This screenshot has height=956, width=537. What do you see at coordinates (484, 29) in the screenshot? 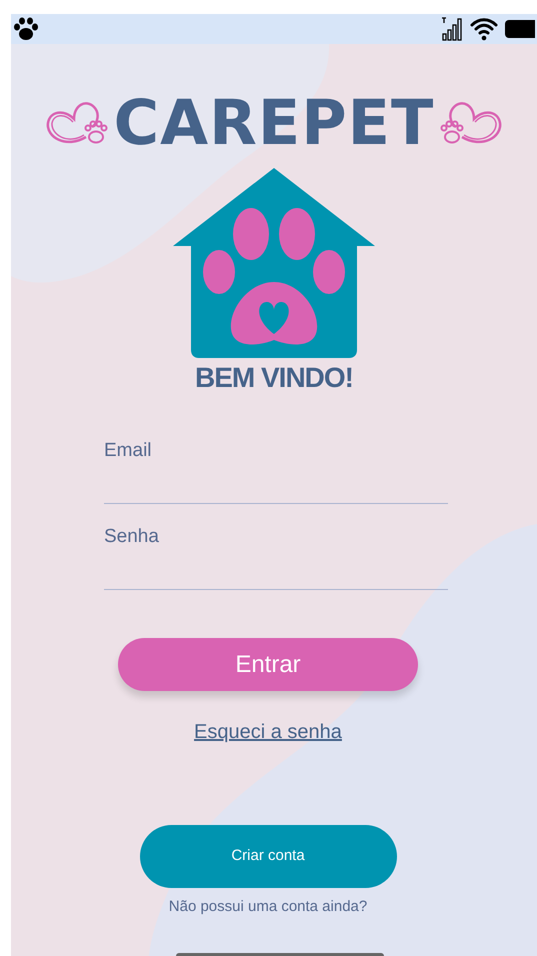
I see `wifi-icon` at bounding box center [484, 29].